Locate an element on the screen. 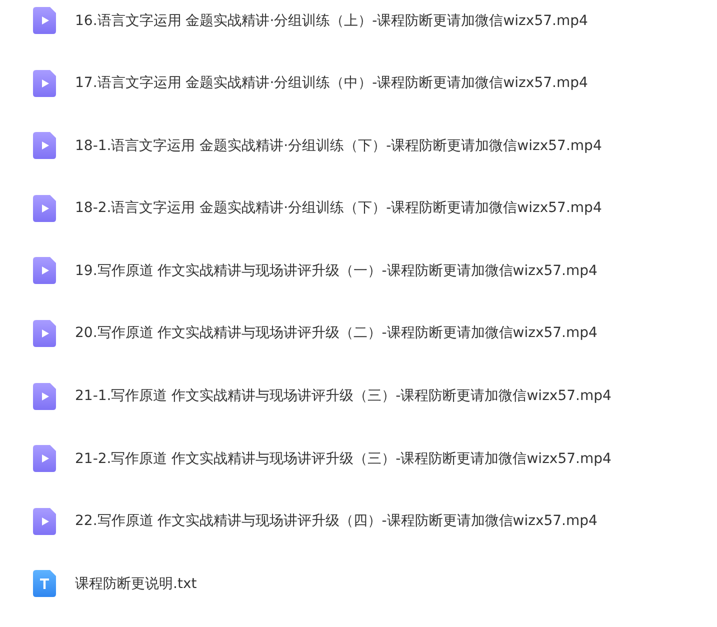 The width and height of the screenshot is (717, 627). file-name: 21-1.写作原道 作文实战精讲与现场讲评升级（三）-课程防断更请加微信wizx57.mp4 is located at coordinates (343, 396).